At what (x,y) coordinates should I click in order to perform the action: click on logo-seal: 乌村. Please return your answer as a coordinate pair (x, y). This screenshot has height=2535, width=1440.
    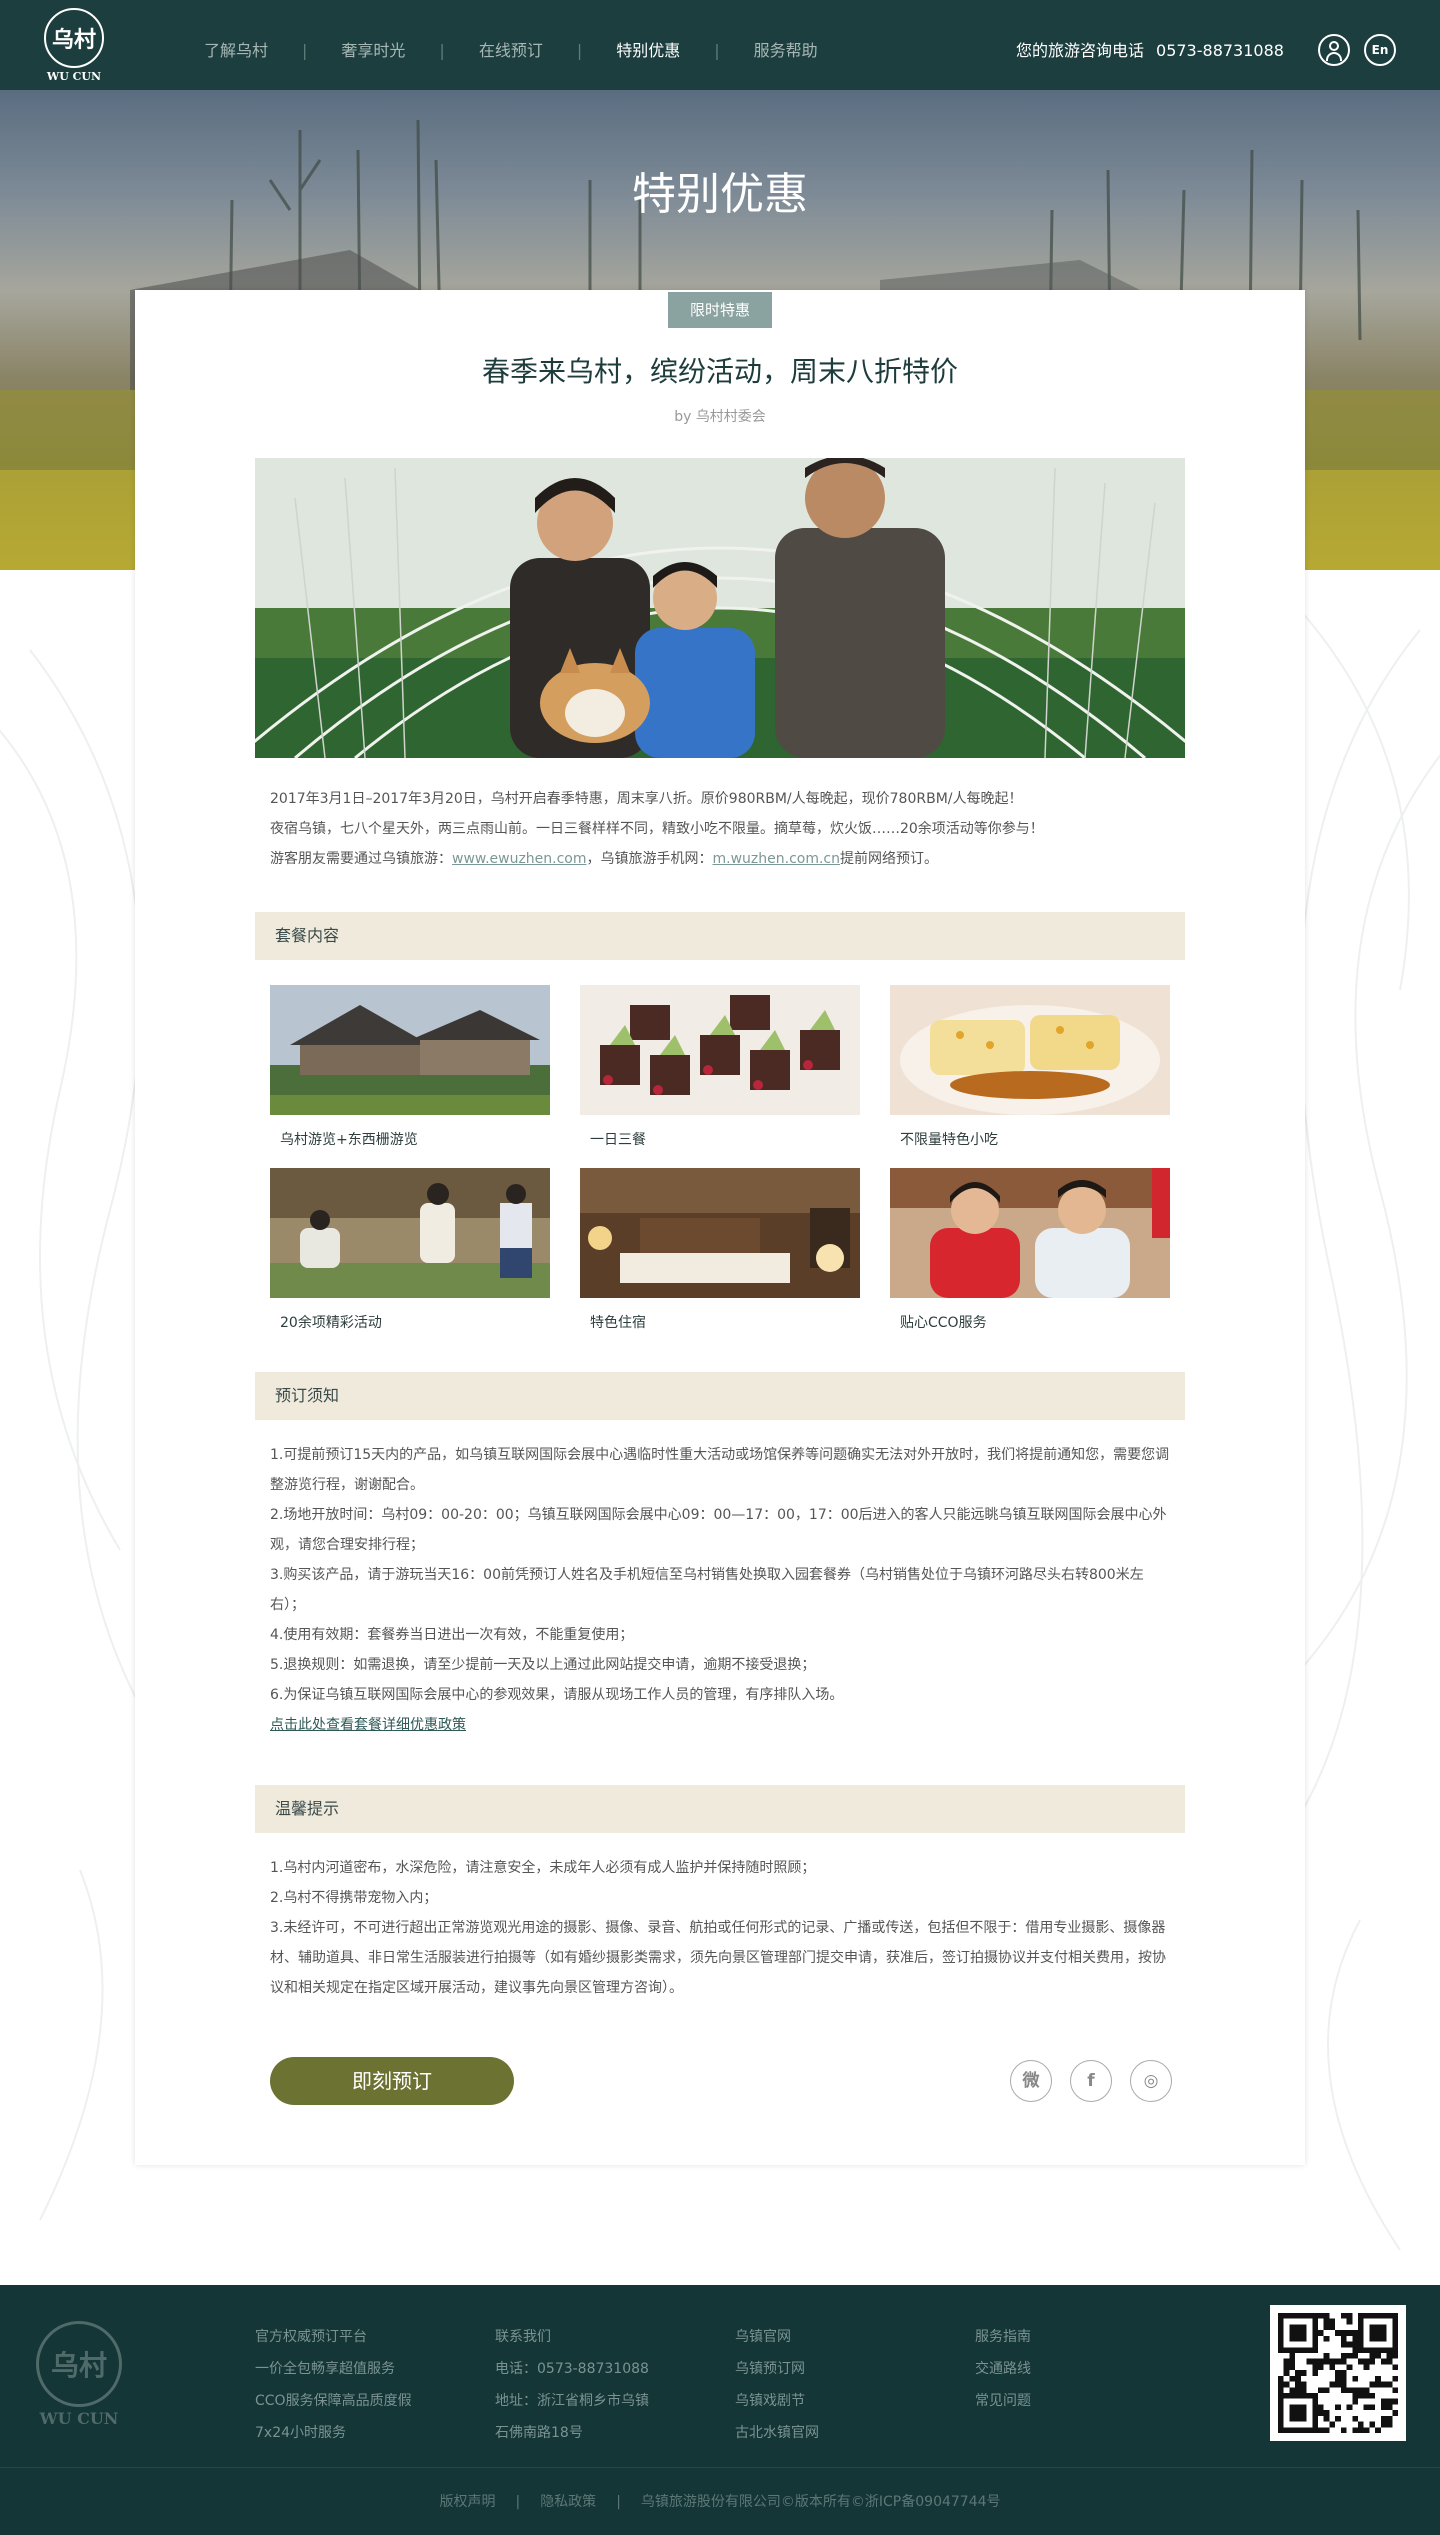
    Looking at the image, I should click on (74, 38).